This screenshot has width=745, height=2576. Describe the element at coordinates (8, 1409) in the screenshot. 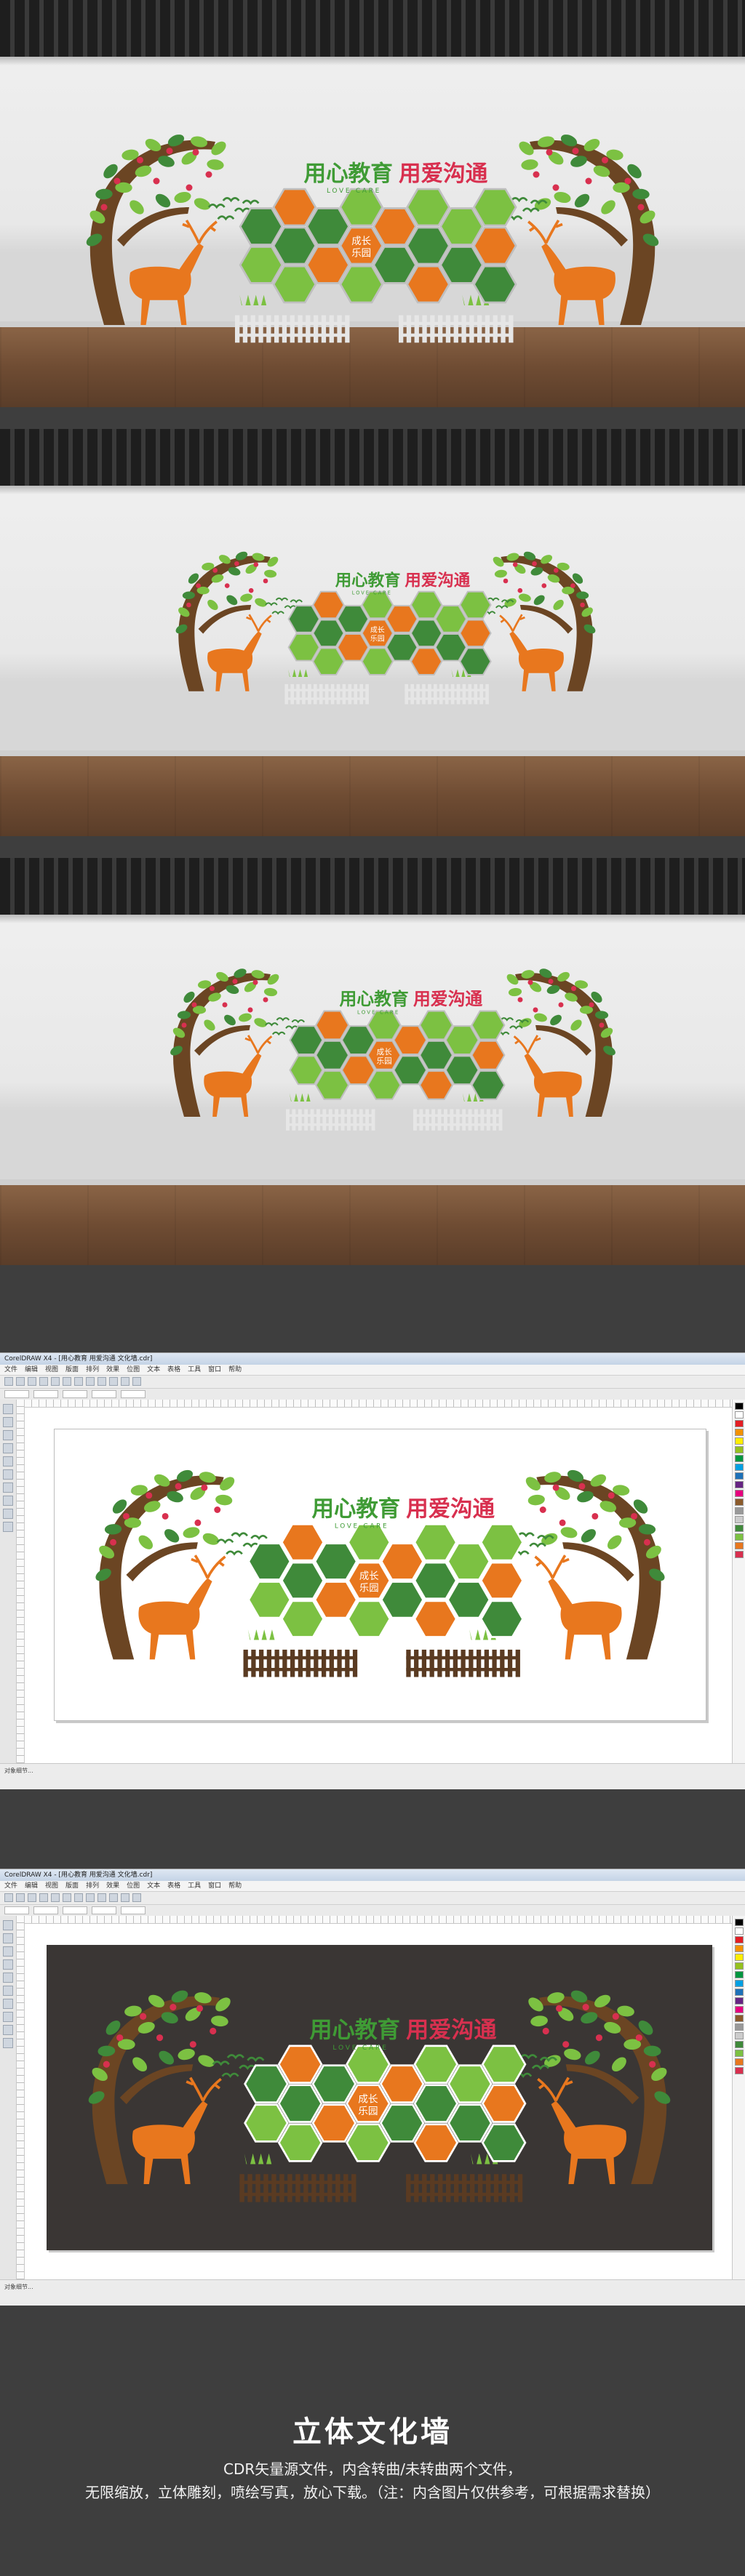

I see `pick-tool-icon` at that location.